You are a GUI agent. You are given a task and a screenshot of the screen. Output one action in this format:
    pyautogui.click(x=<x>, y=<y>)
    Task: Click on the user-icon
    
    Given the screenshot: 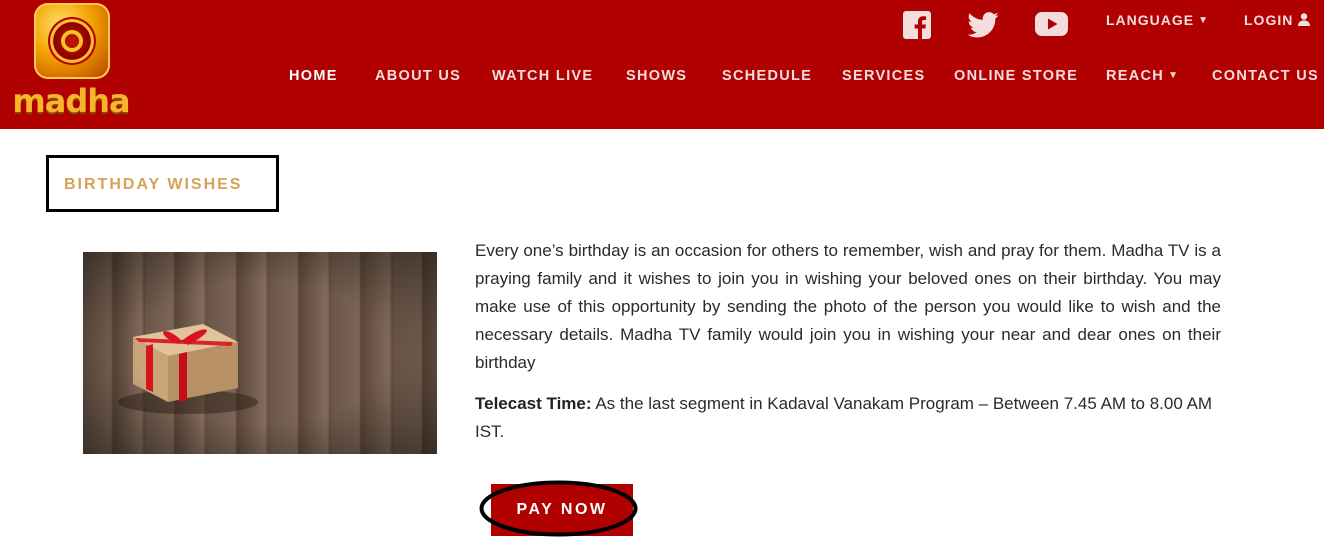 What is the action you would take?
    pyautogui.click(x=1304, y=19)
    